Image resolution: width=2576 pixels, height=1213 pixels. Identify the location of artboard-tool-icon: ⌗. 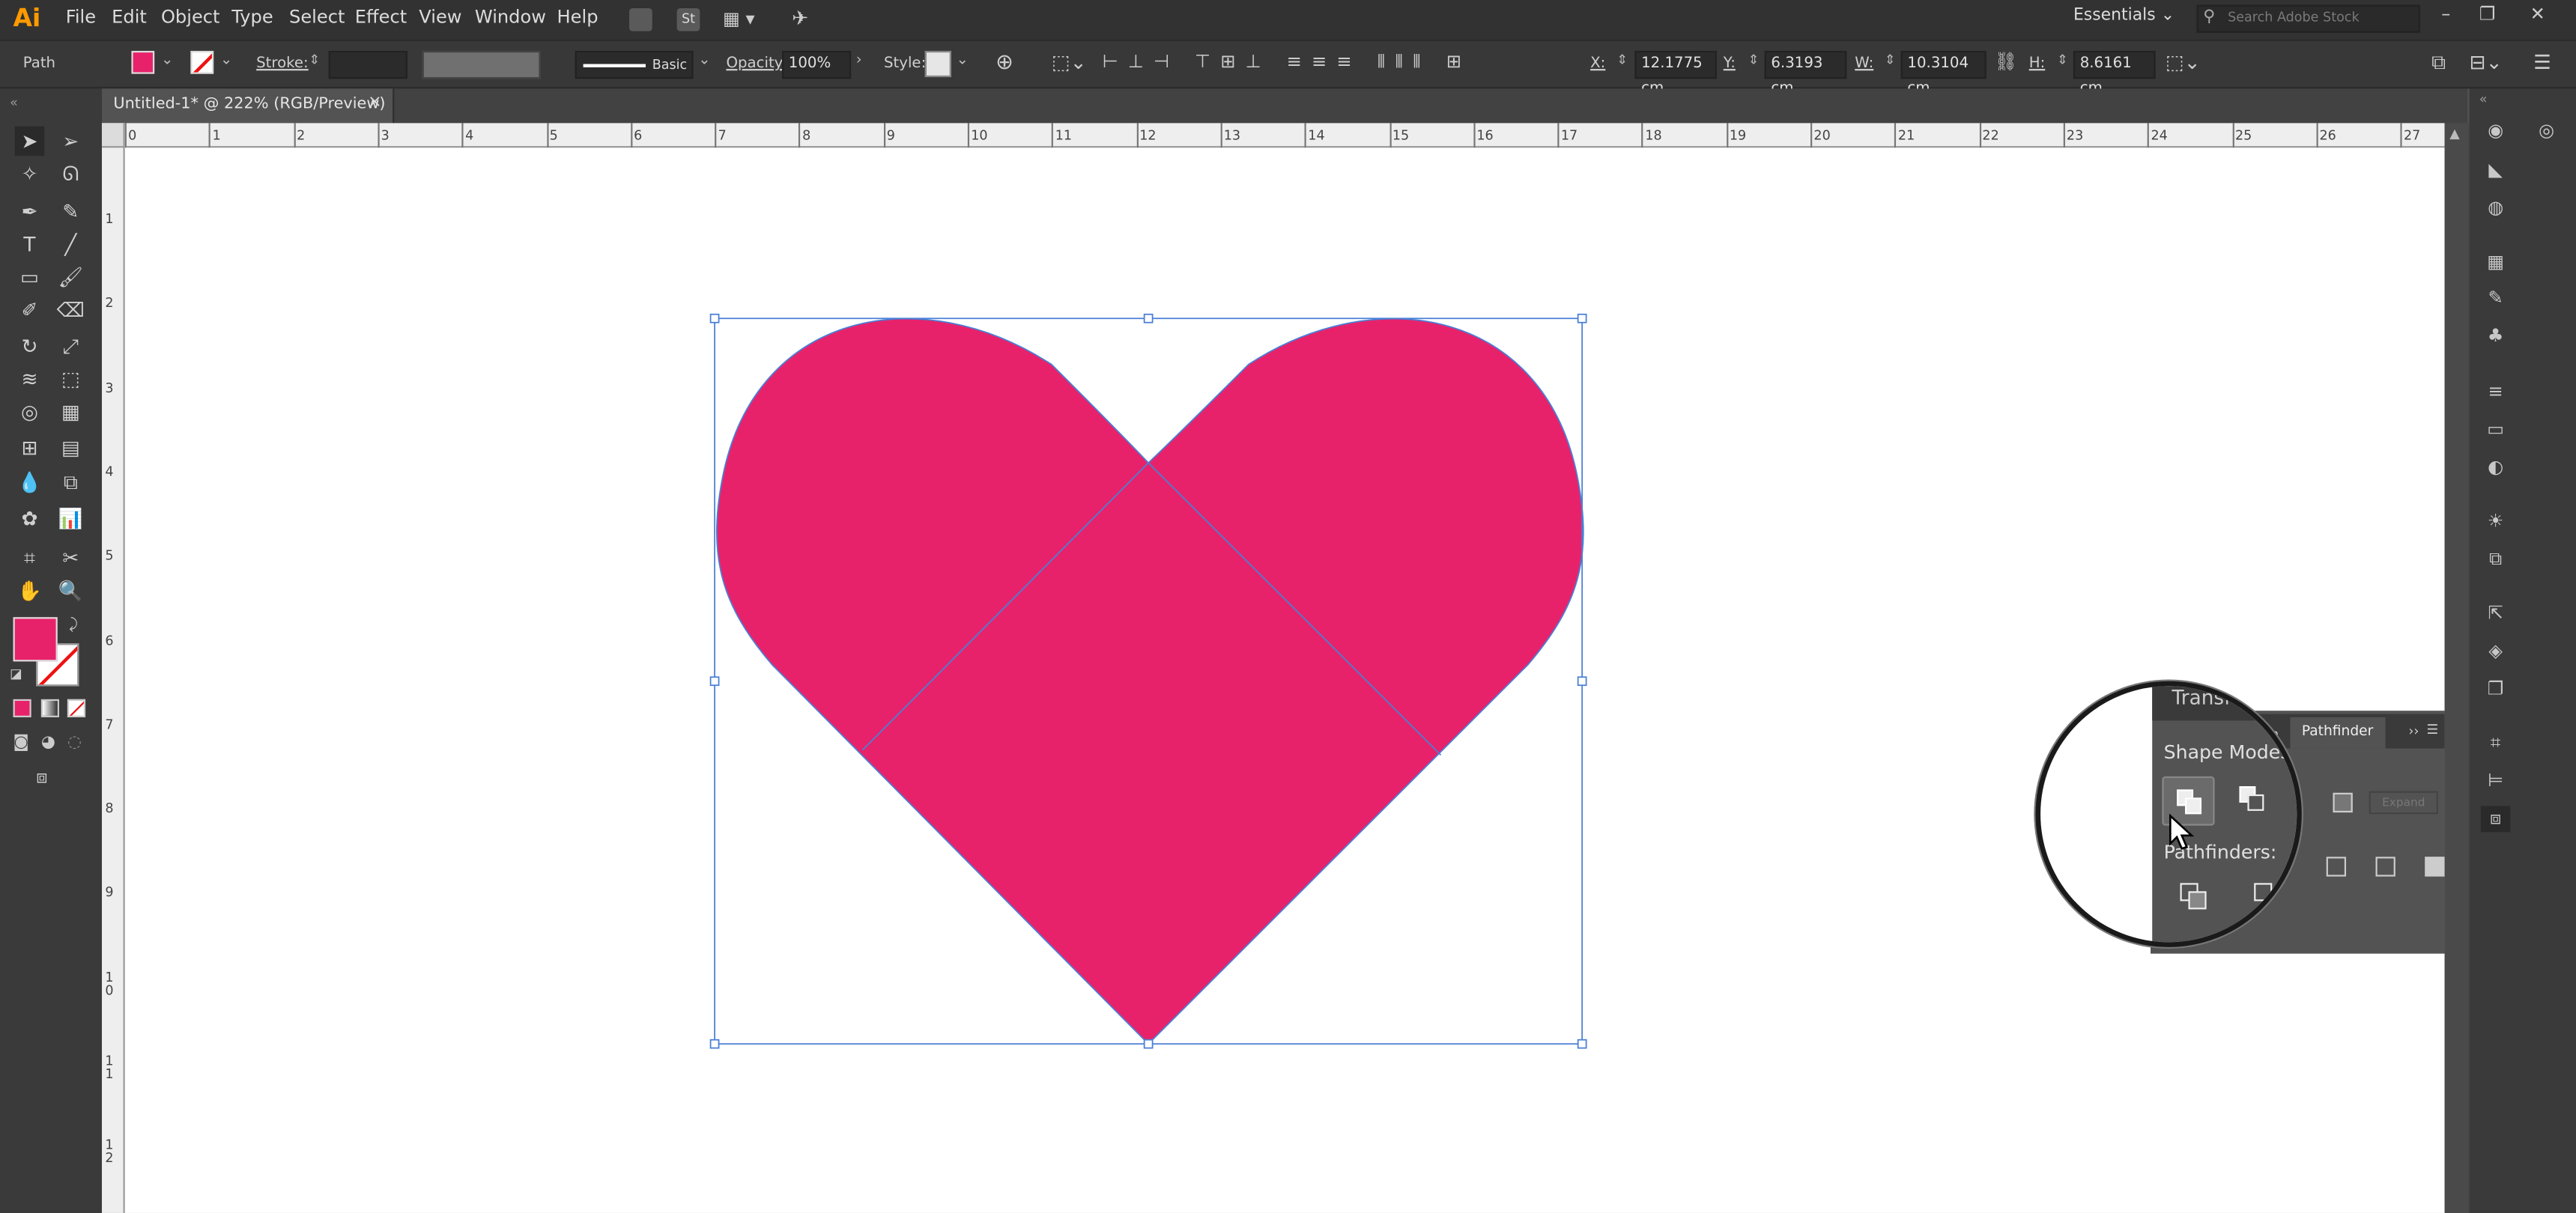
(30, 559).